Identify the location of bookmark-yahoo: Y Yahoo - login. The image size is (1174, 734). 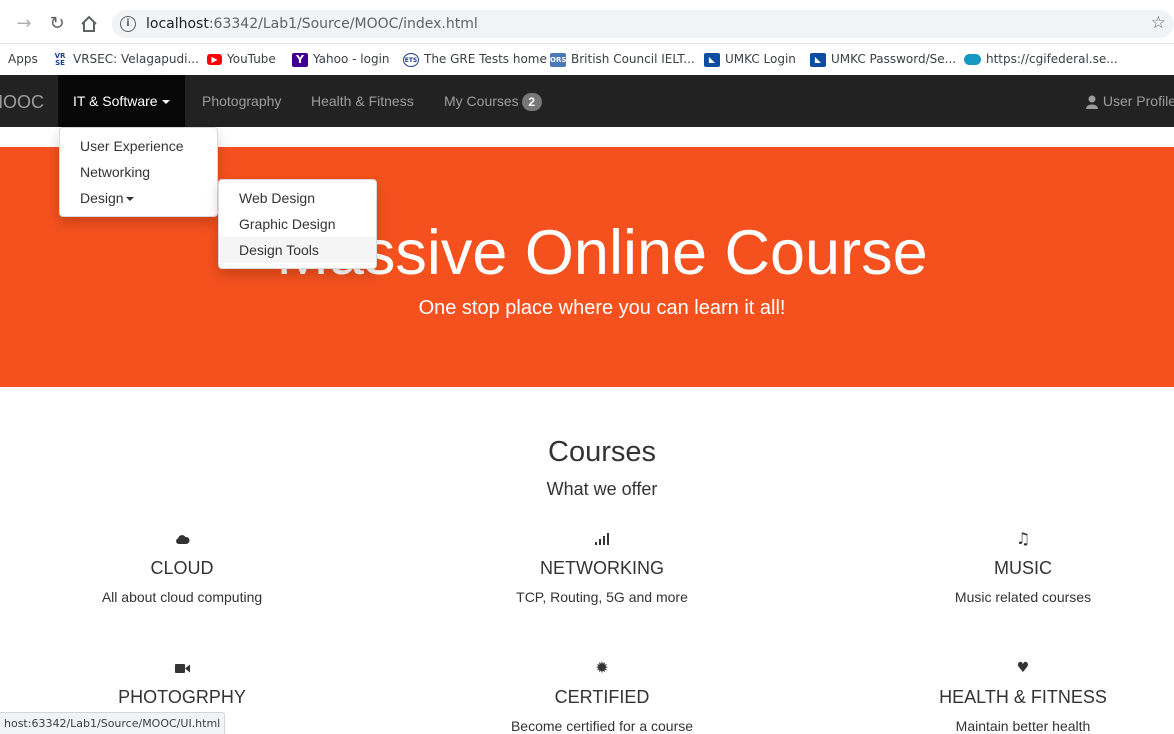
(341, 59).